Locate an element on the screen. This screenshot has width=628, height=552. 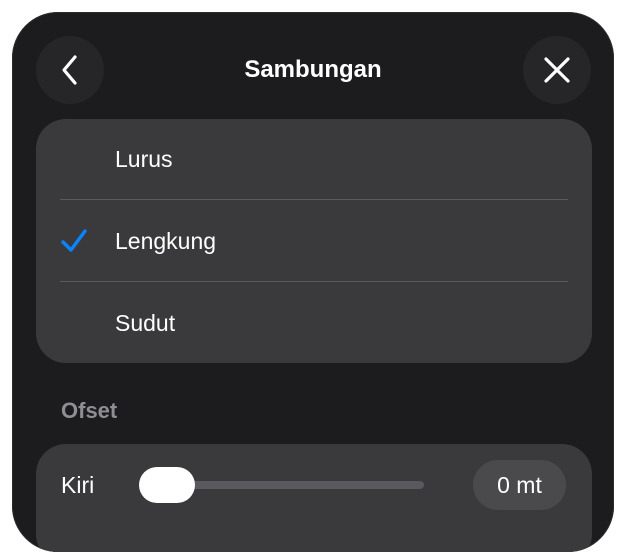
option-label: Lurus is located at coordinates (144, 159).